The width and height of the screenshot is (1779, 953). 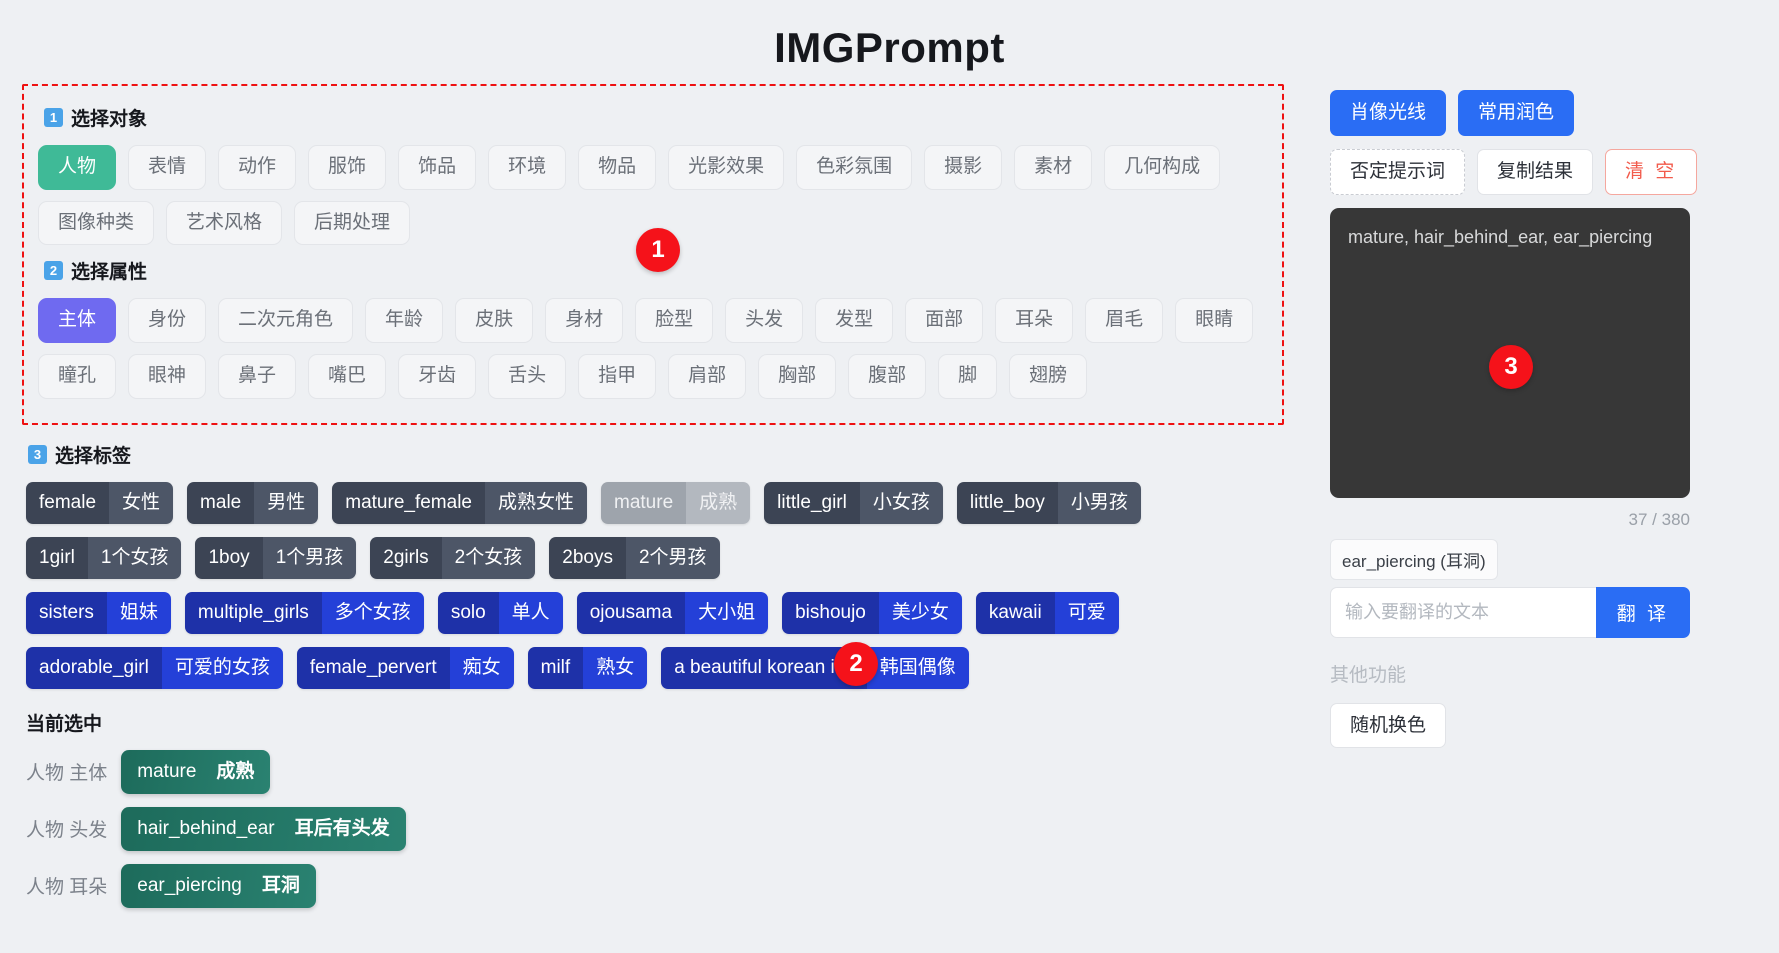 I want to click on category-chip-1: 表情, so click(x=167, y=167).